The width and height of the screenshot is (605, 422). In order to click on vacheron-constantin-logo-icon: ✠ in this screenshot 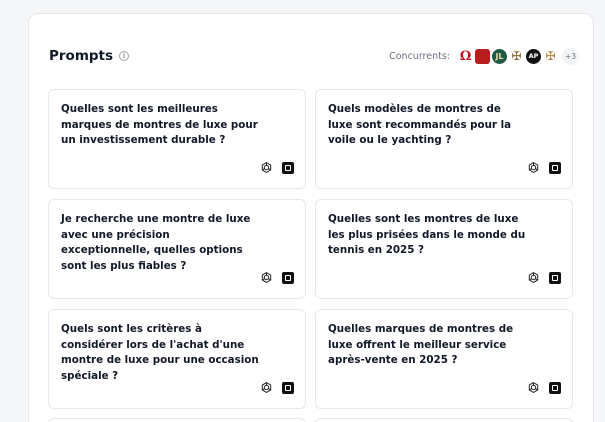, I will do `click(516, 56)`.